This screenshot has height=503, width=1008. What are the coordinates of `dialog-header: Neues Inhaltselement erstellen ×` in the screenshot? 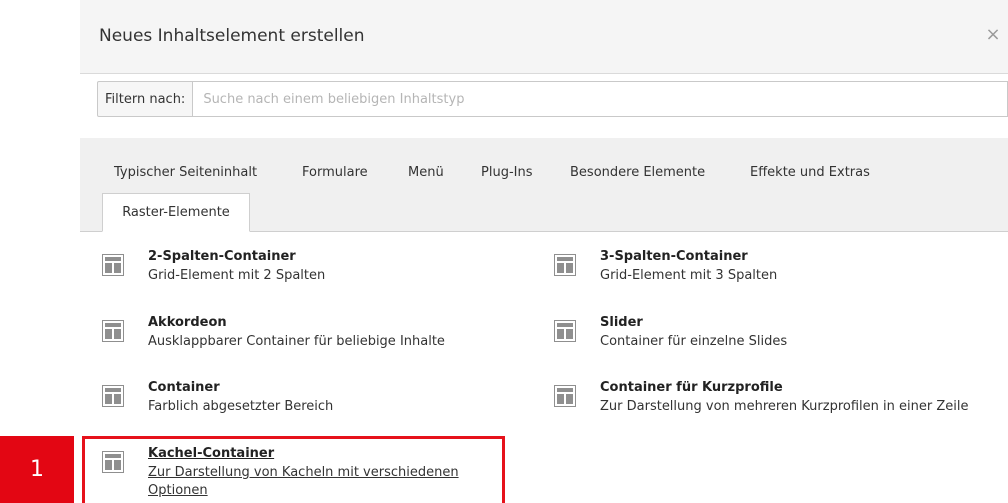 It's located at (544, 37).